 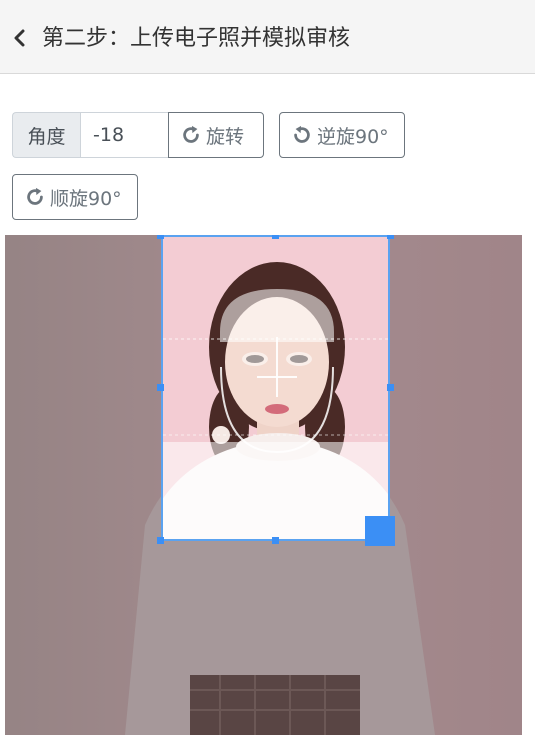 I want to click on rotate-button: 旋转, so click(x=216, y=135).